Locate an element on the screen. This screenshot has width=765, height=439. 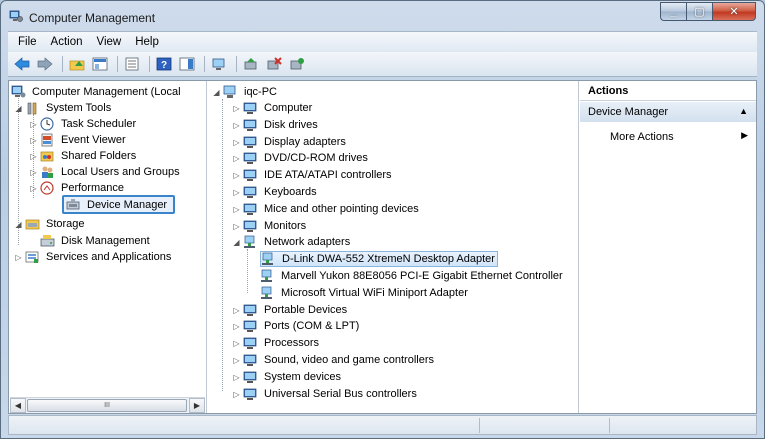
event-viewer-icon is located at coordinates (47, 140).